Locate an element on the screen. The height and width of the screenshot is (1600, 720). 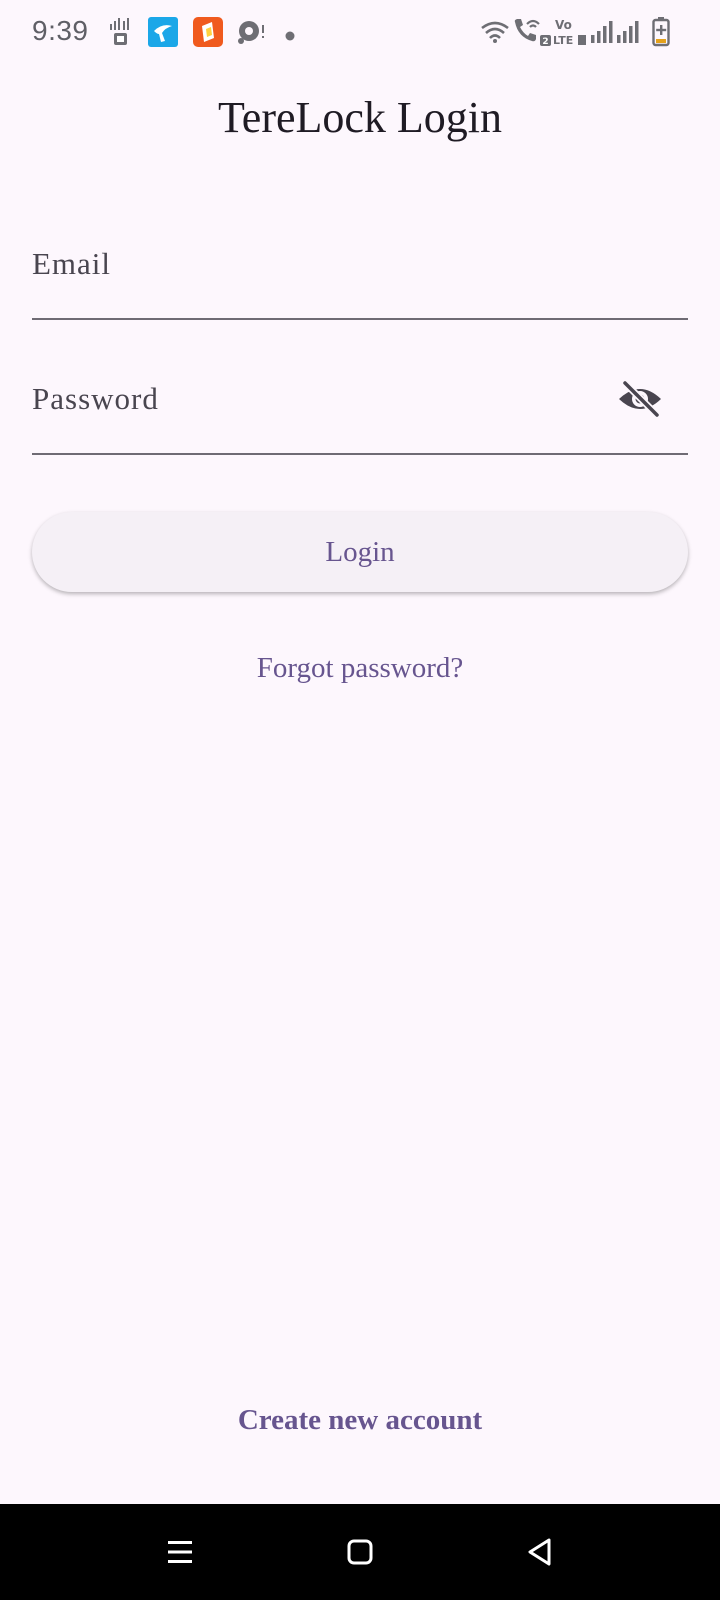
svg-text: LTE is located at coordinates (563, 40).